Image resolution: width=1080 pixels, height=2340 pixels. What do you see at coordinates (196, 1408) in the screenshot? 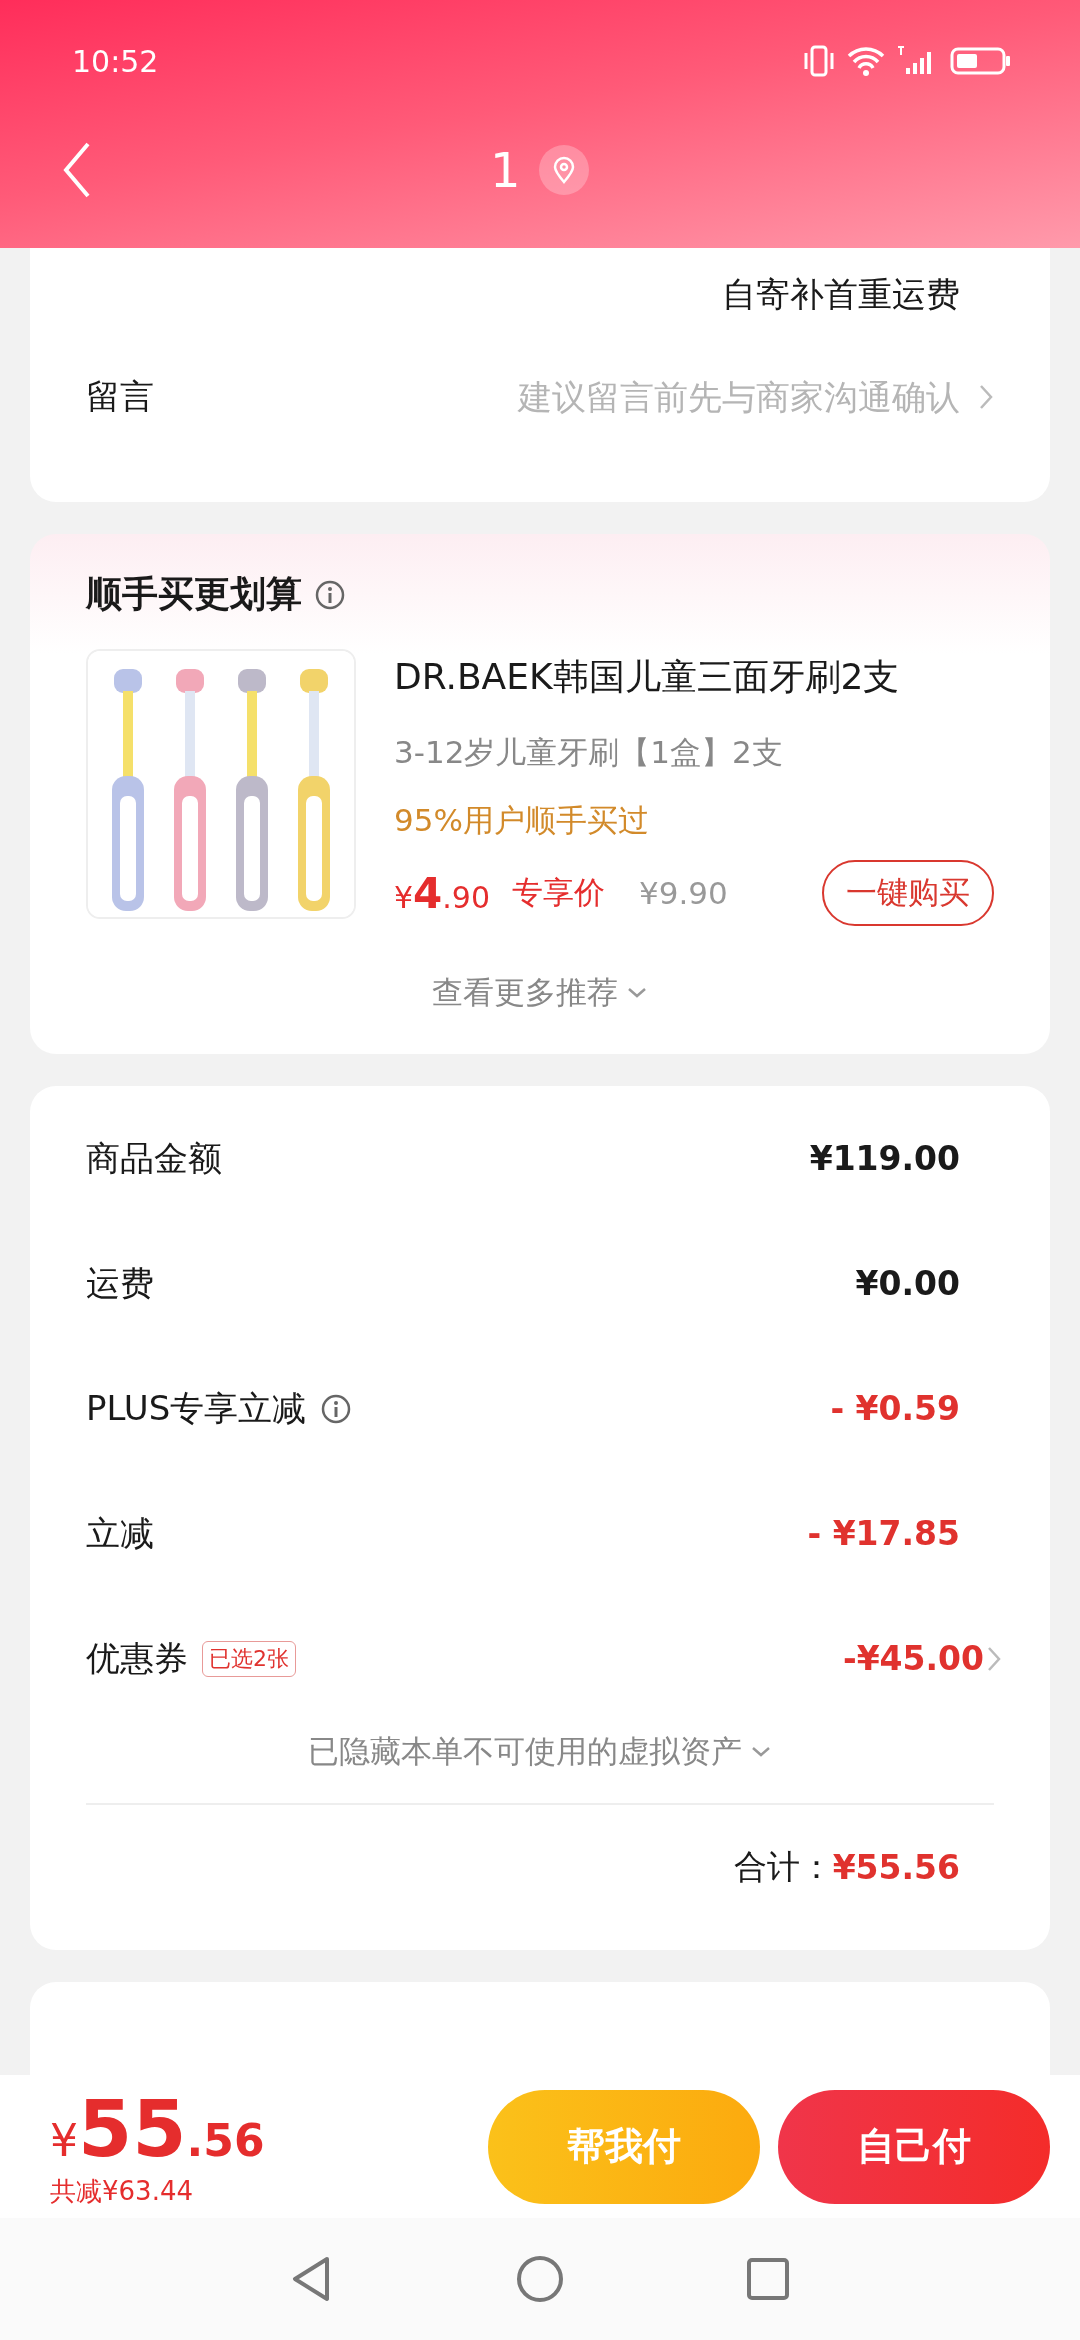
I see `summary-label: PLUS专享立减` at bounding box center [196, 1408].